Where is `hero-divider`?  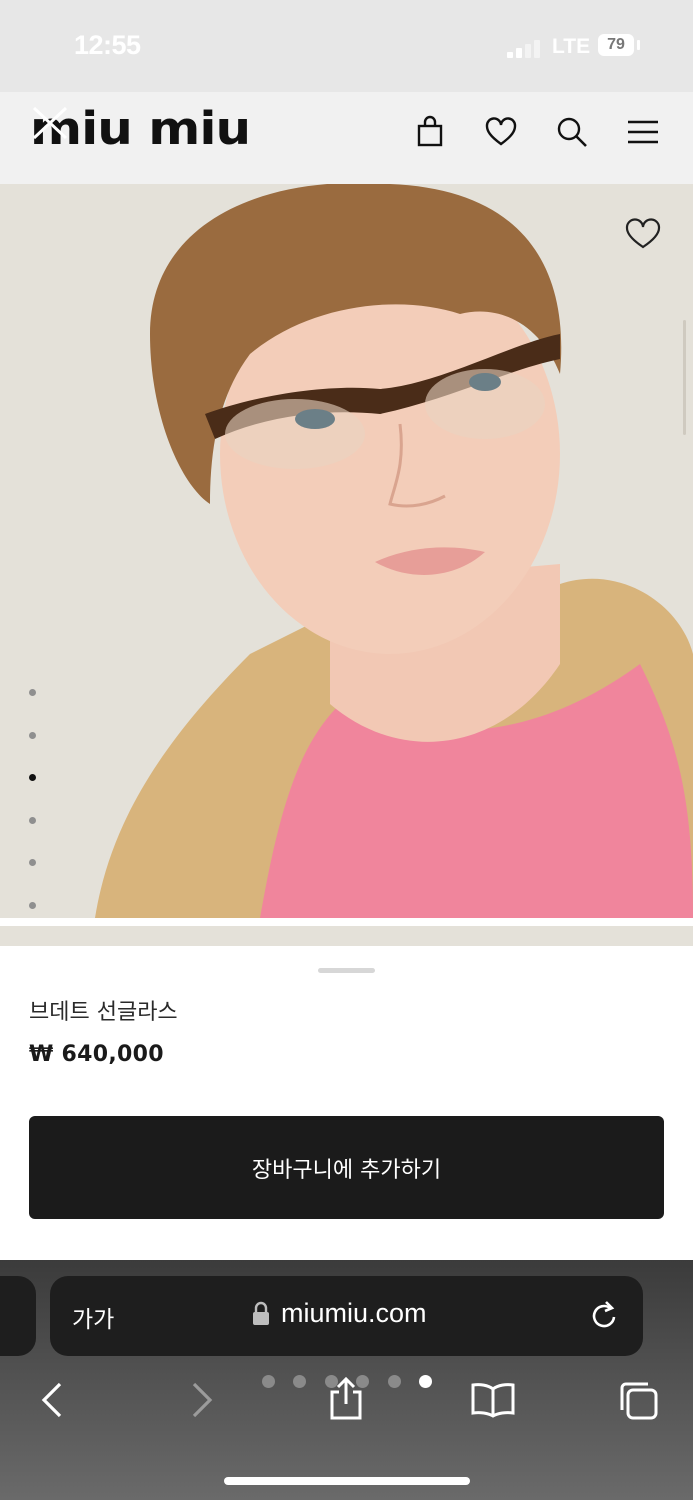 hero-divider is located at coordinates (346, 922).